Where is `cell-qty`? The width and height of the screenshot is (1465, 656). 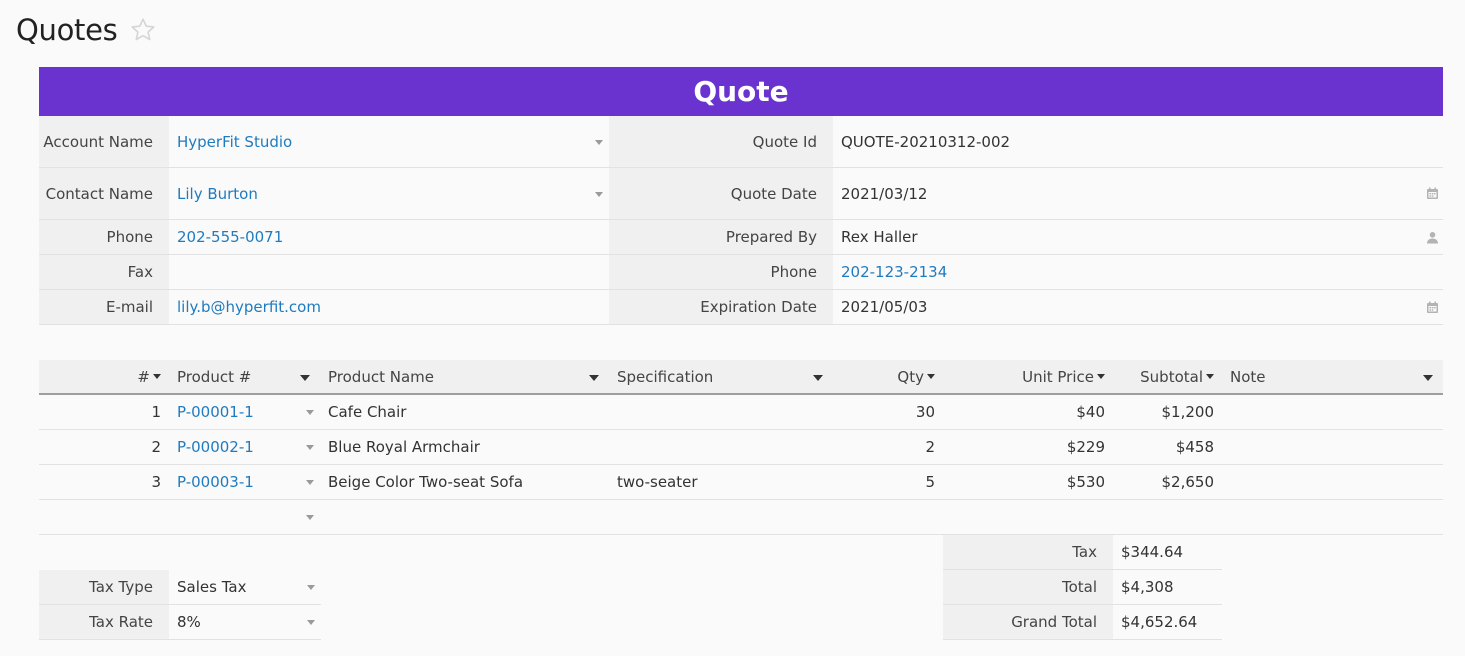
cell-qty is located at coordinates (888, 517).